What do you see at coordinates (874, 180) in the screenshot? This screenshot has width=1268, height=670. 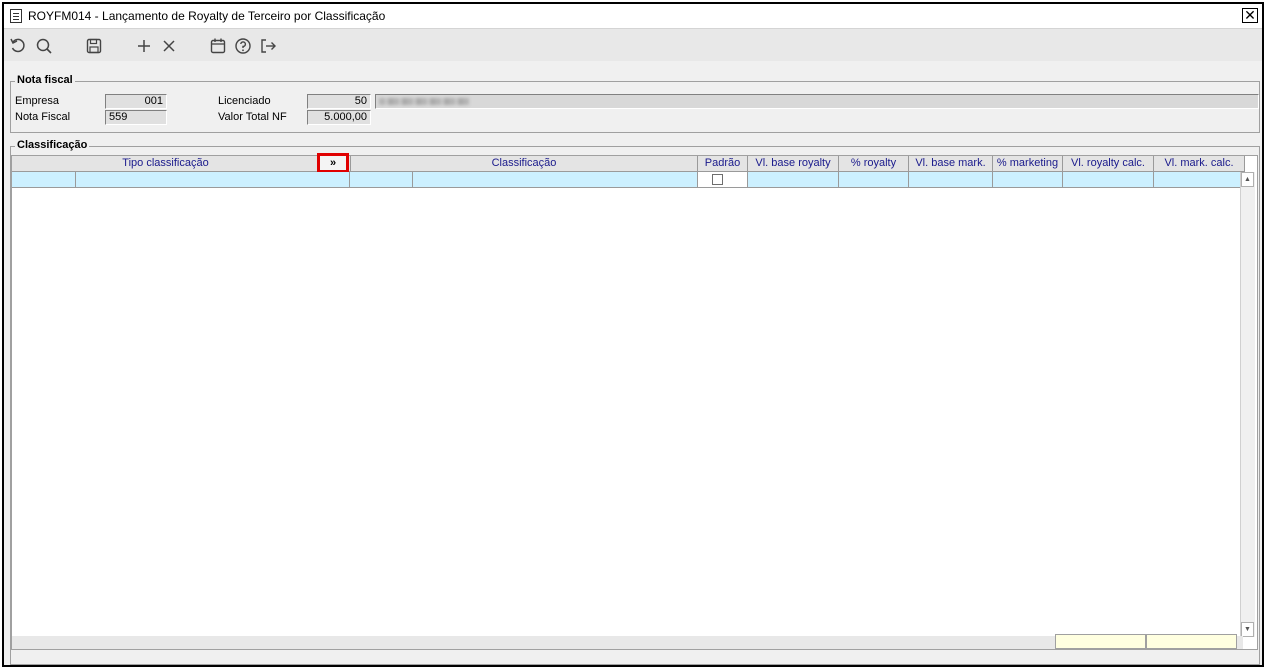 I see `row-cell-pct-royalty` at bounding box center [874, 180].